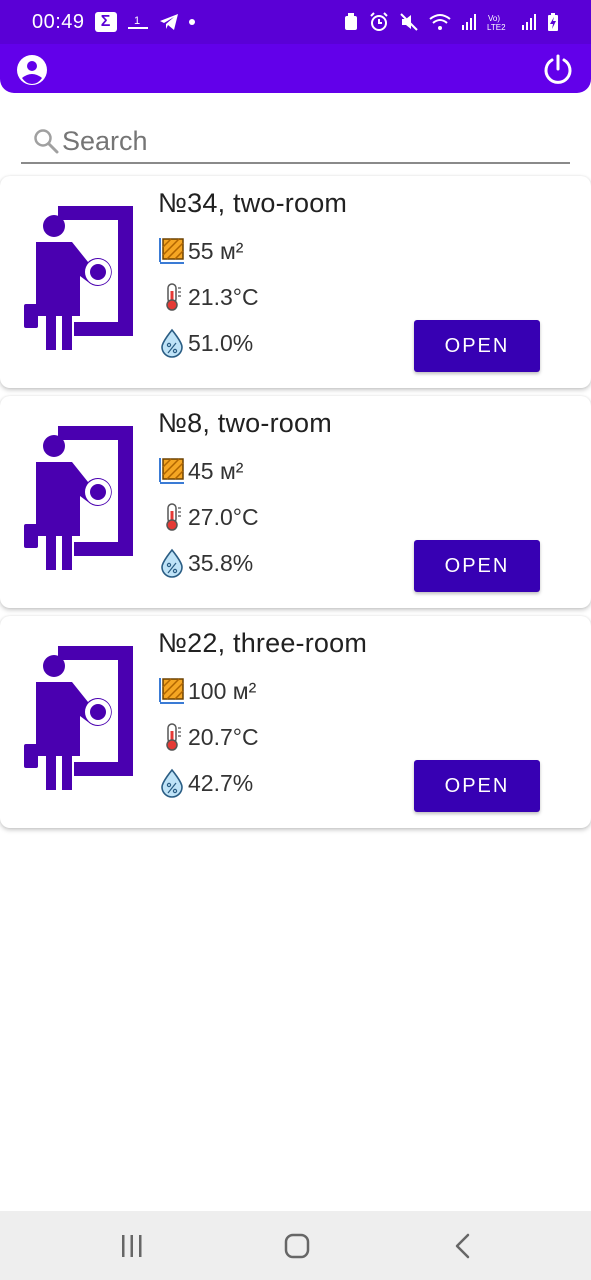 The image size is (591, 1280). Describe the element at coordinates (216, 470) in the screenshot. I see `area-value: 45 м²` at that location.